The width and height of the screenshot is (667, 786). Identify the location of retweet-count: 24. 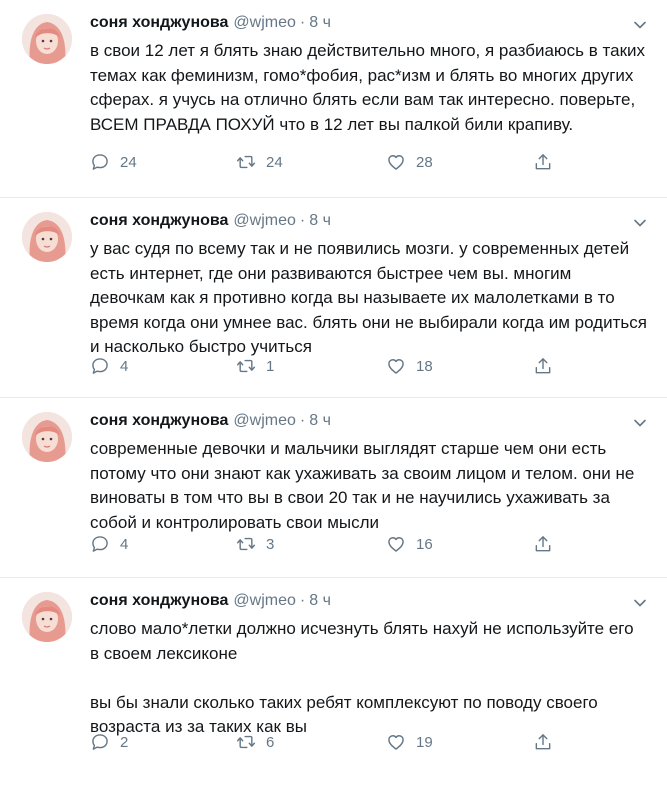
(274, 162).